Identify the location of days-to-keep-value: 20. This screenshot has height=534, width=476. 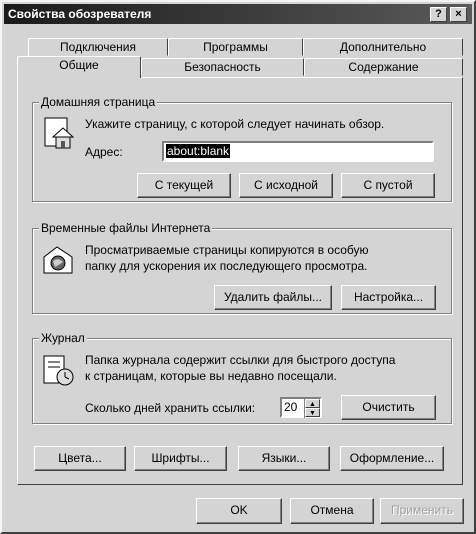
(291, 407).